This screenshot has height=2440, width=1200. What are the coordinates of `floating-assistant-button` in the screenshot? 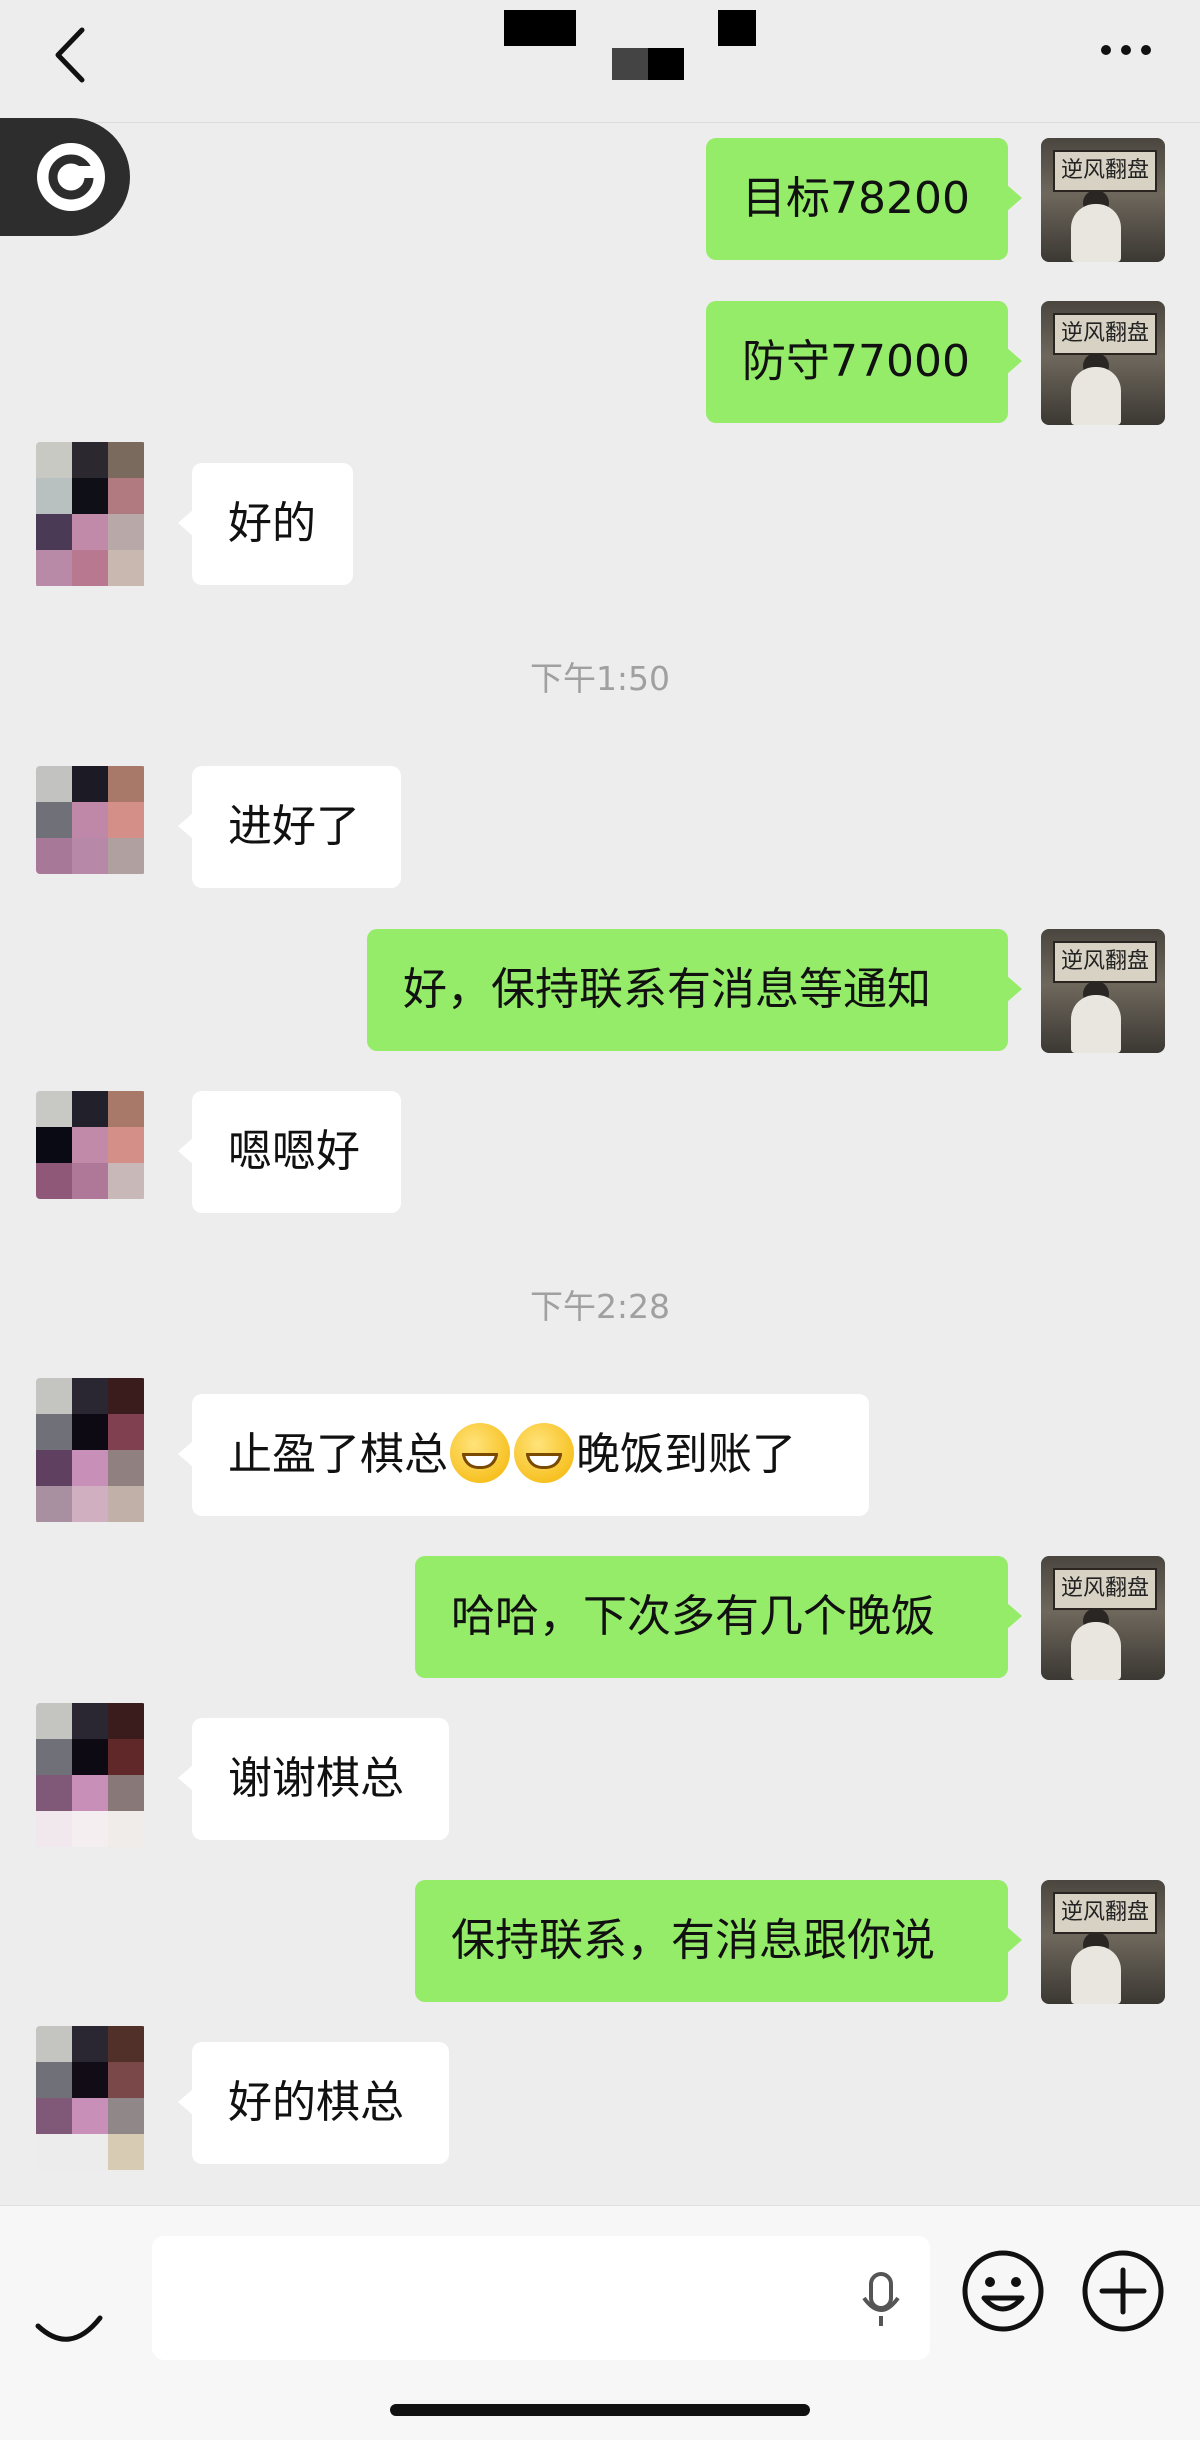 It's located at (65, 177).